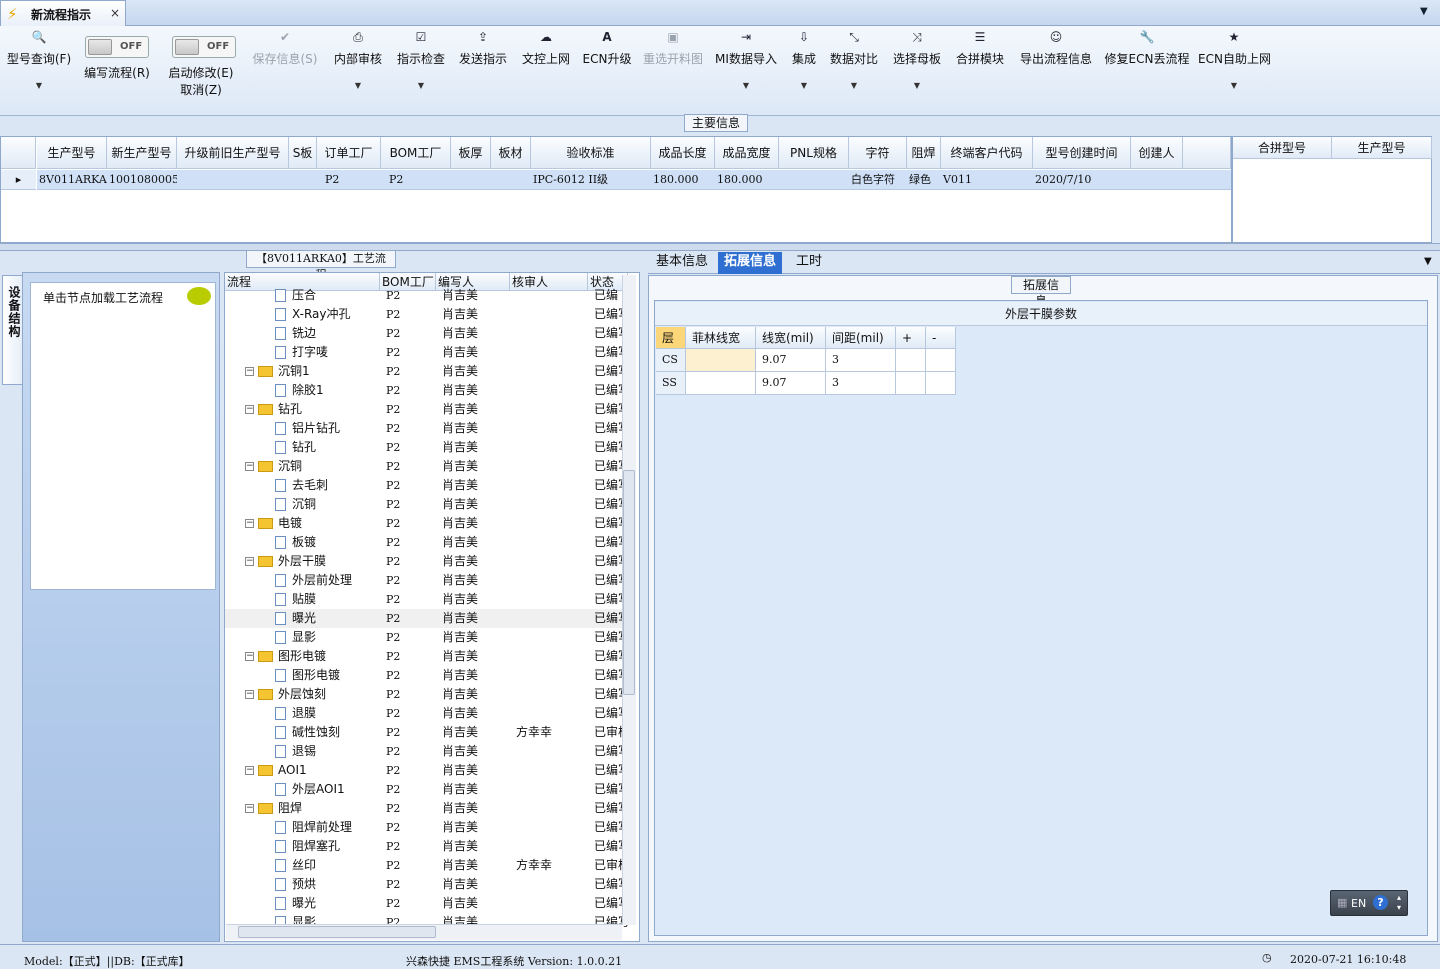 The height and width of the screenshot is (969, 1440). I want to click on select-mother-board-button: ⤨ 选择母板 ▼, so click(917, 70).